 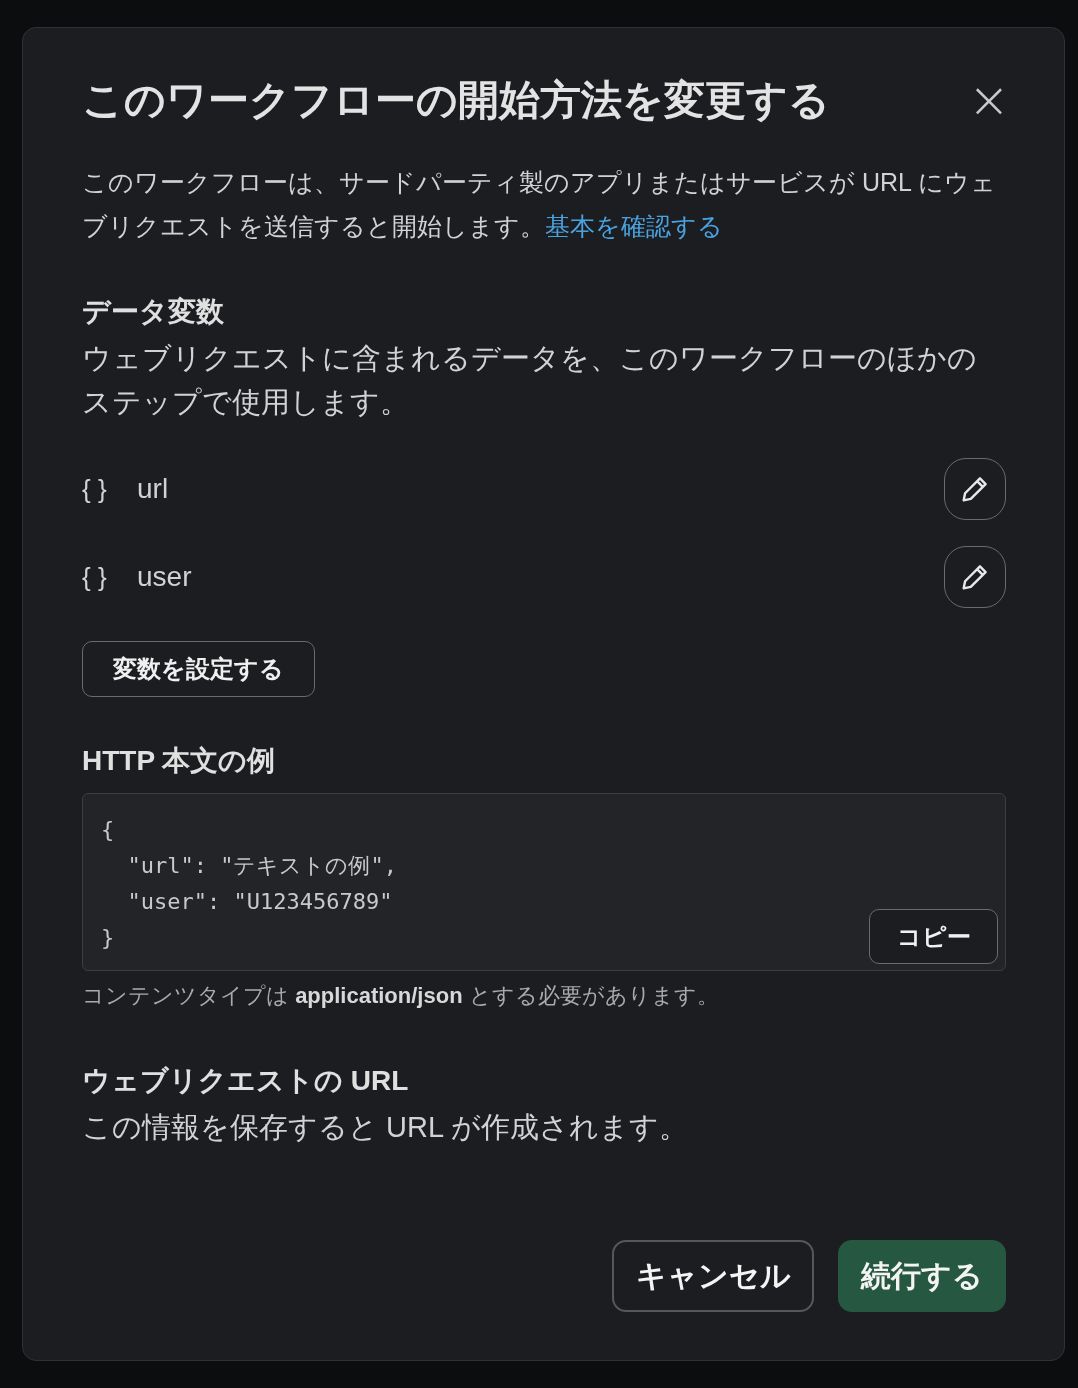 What do you see at coordinates (153, 489) in the screenshot?
I see `variable-name: url` at bounding box center [153, 489].